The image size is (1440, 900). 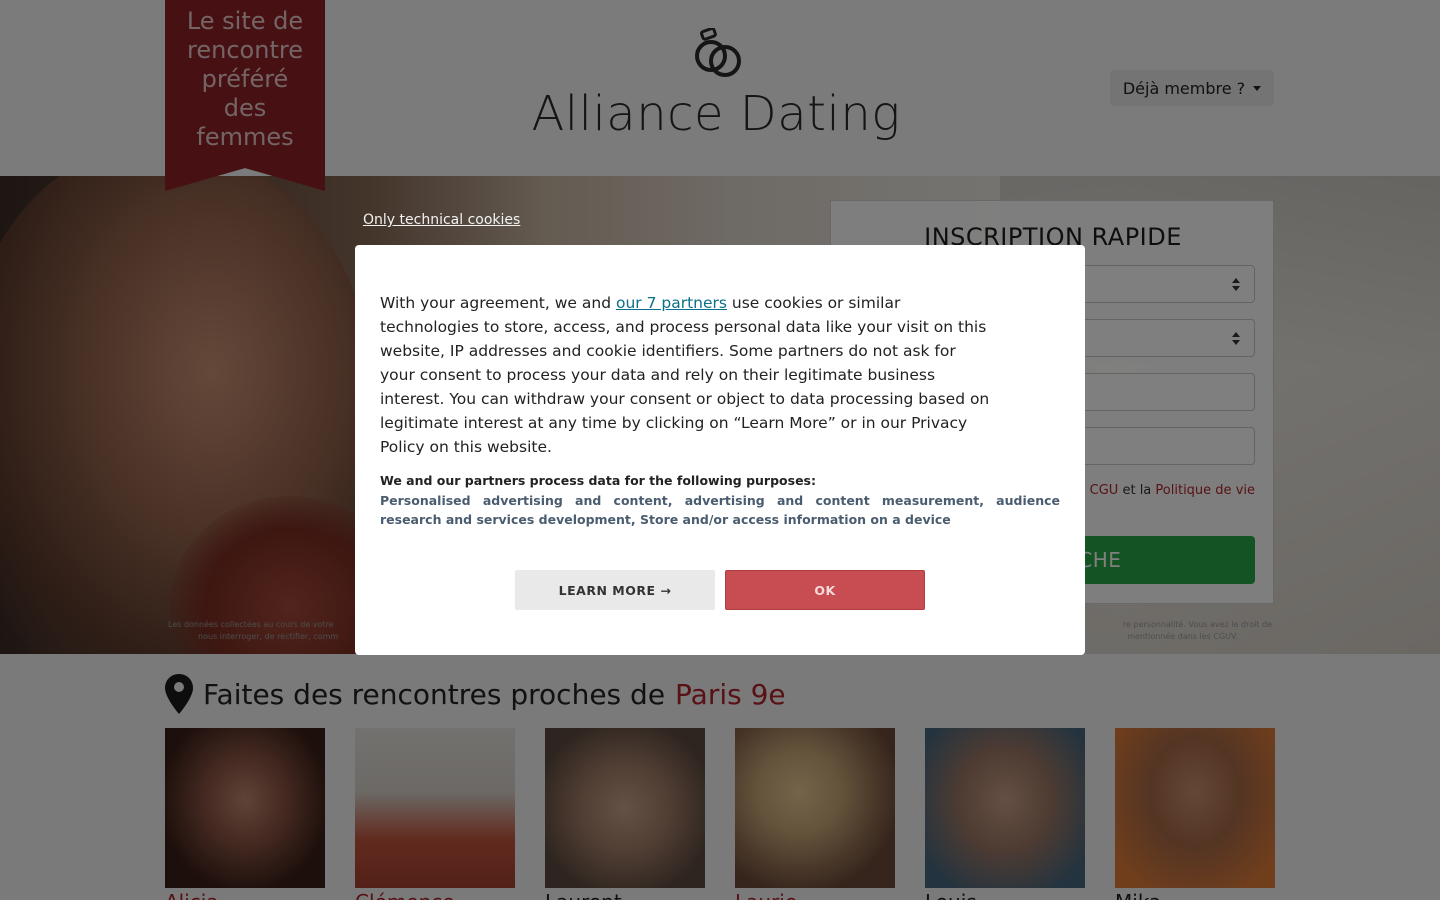 What do you see at coordinates (615, 590) in the screenshot?
I see `learn-more-button: LEARN MORE →` at bounding box center [615, 590].